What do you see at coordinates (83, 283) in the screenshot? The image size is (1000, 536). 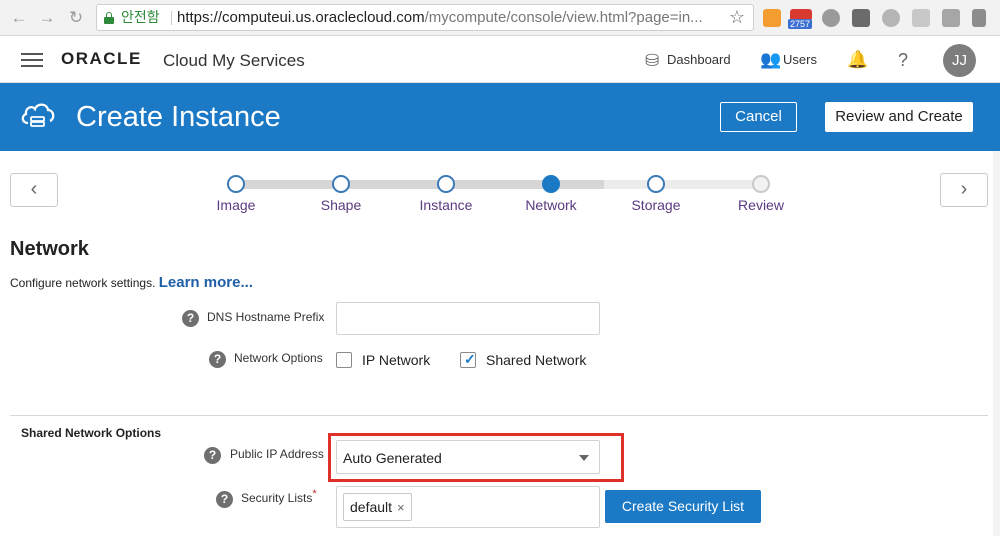 I see `description-text: Configure network settings.` at bounding box center [83, 283].